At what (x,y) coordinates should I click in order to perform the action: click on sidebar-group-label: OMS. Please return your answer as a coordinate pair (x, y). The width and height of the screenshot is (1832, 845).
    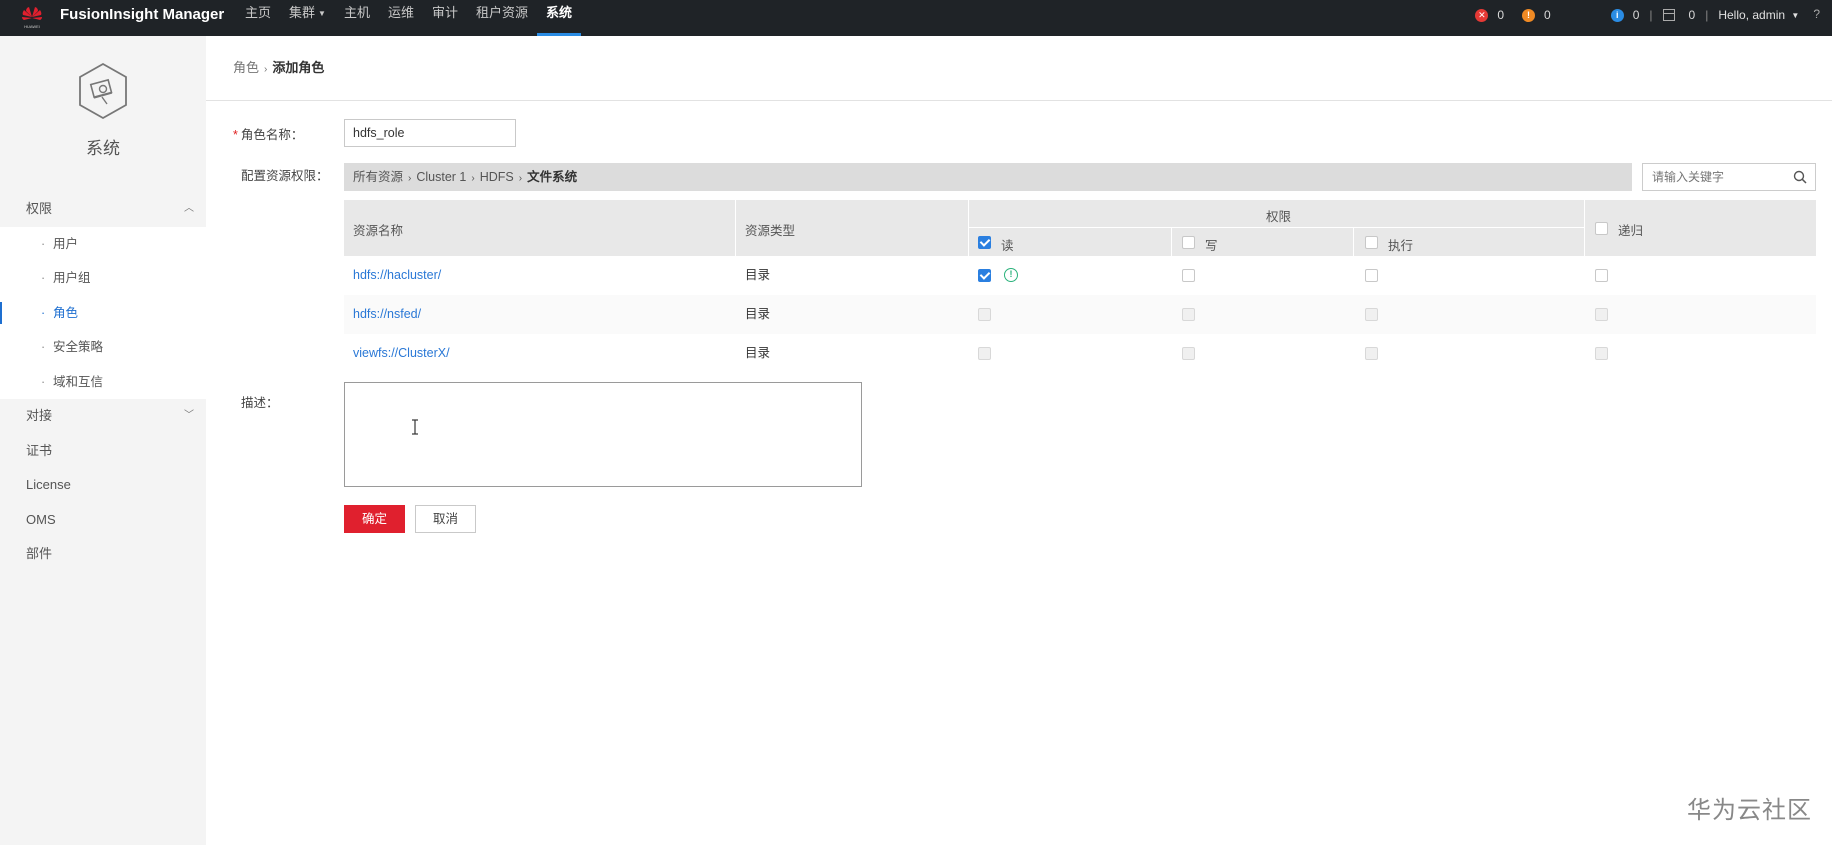
    Looking at the image, I should click on (41, 519).